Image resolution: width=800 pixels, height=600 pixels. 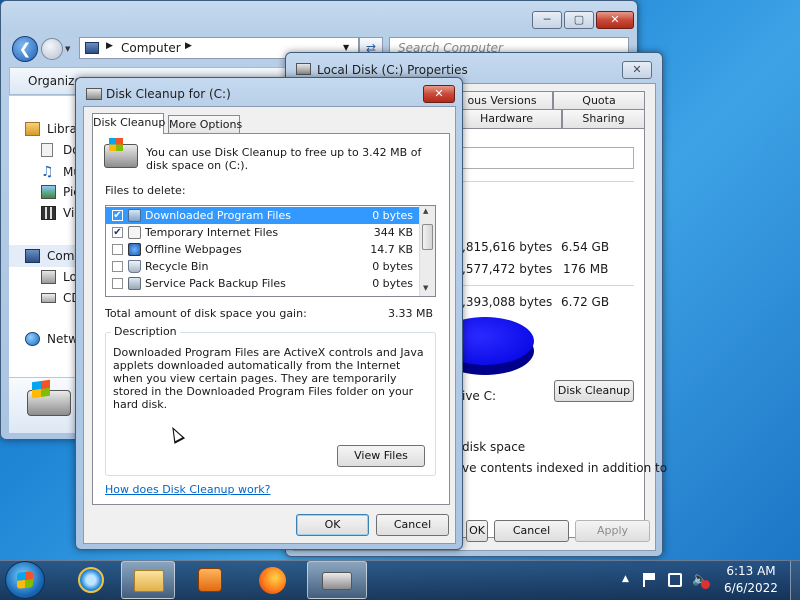 What do you see at coordinates (650, 580) in the screenshot?
I see `action-center-flag-icon` at bounding box center [650, 580].